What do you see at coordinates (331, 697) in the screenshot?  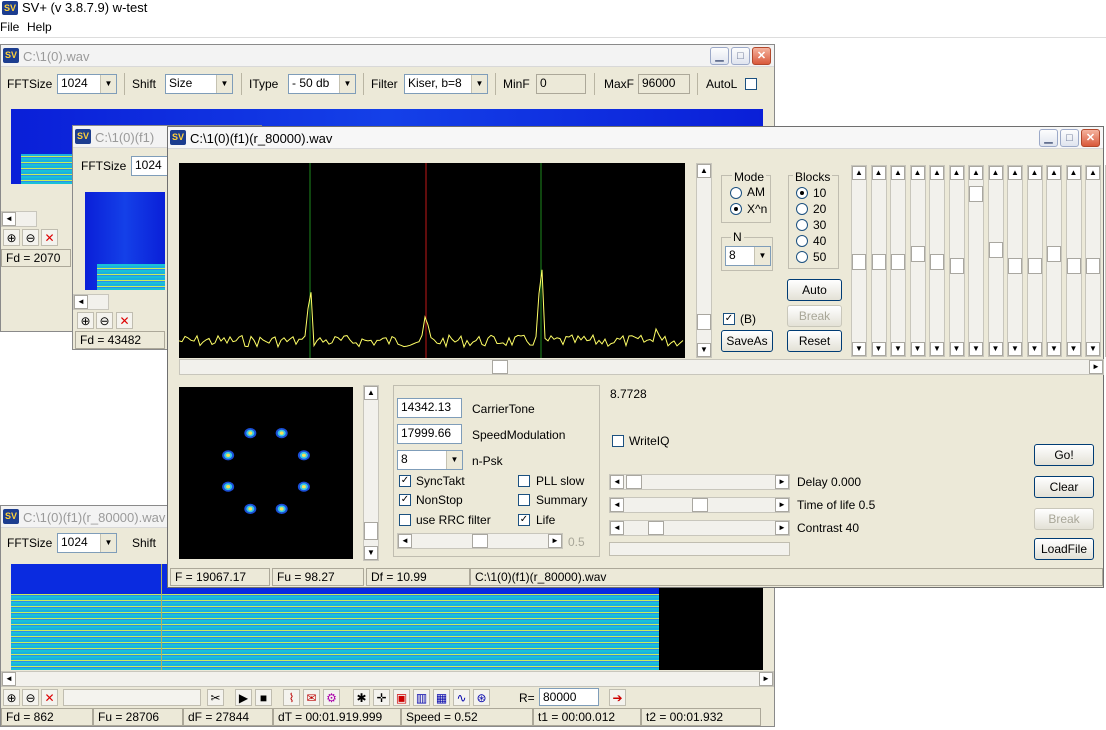 I see `settings-icon: ⚙` at bounding box center [331, 697].